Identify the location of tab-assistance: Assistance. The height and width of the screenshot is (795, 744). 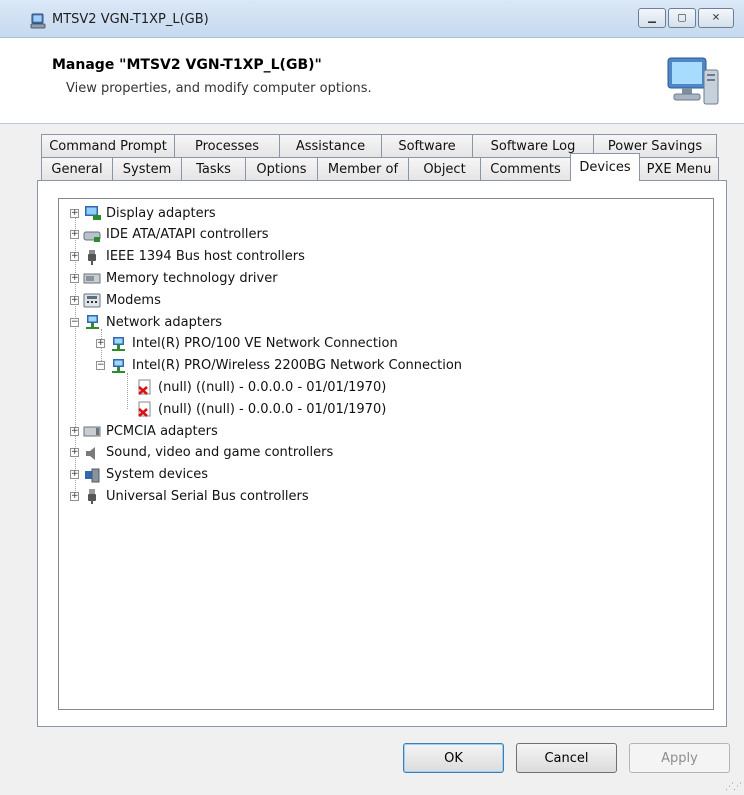
(330, 146).